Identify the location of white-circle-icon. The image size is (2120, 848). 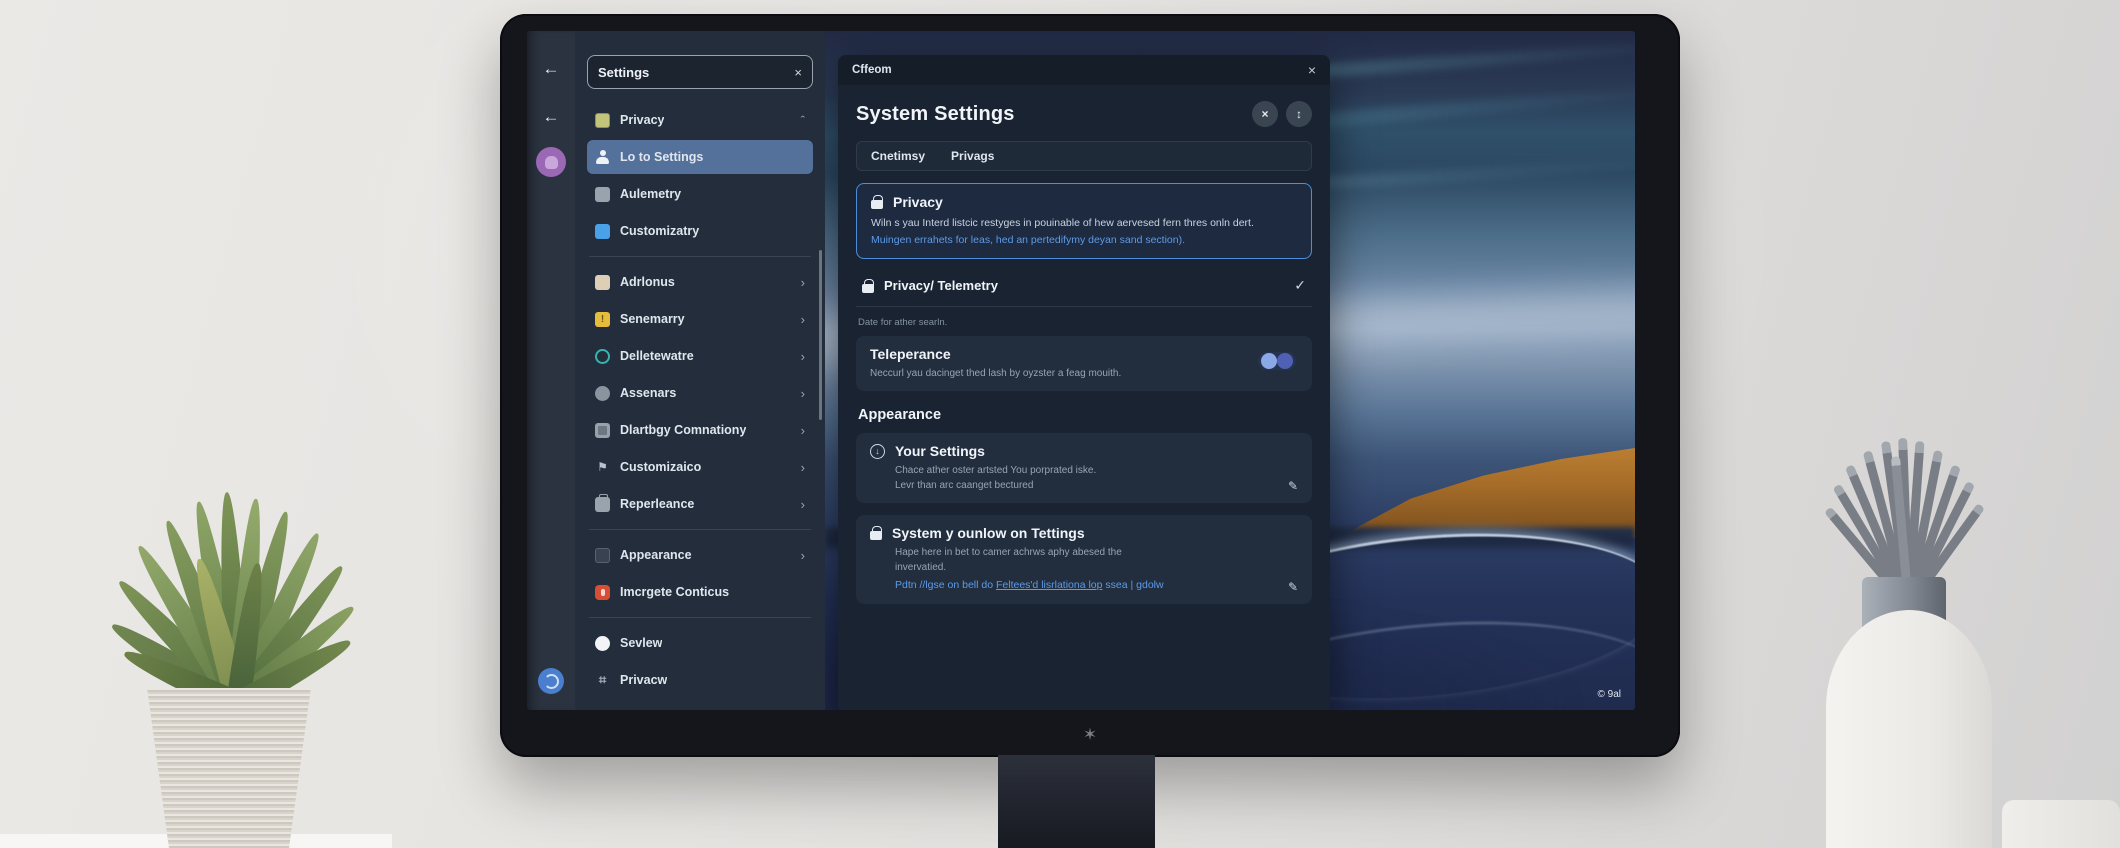
(602, 643).